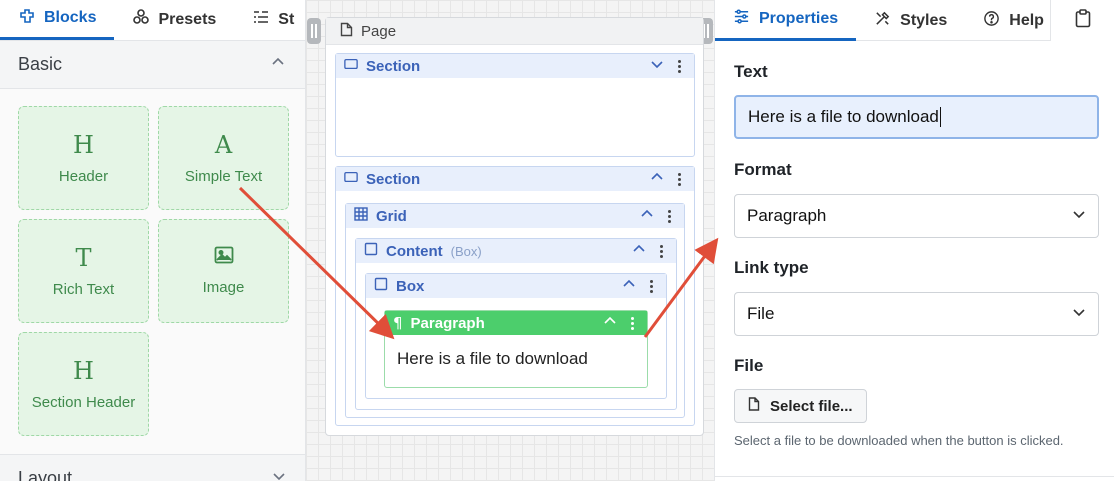 This screenshot has width=1114, height=481. Describe the element at coordinates (516, 286) in the screenshot. I see `box-header: Box` at that location.